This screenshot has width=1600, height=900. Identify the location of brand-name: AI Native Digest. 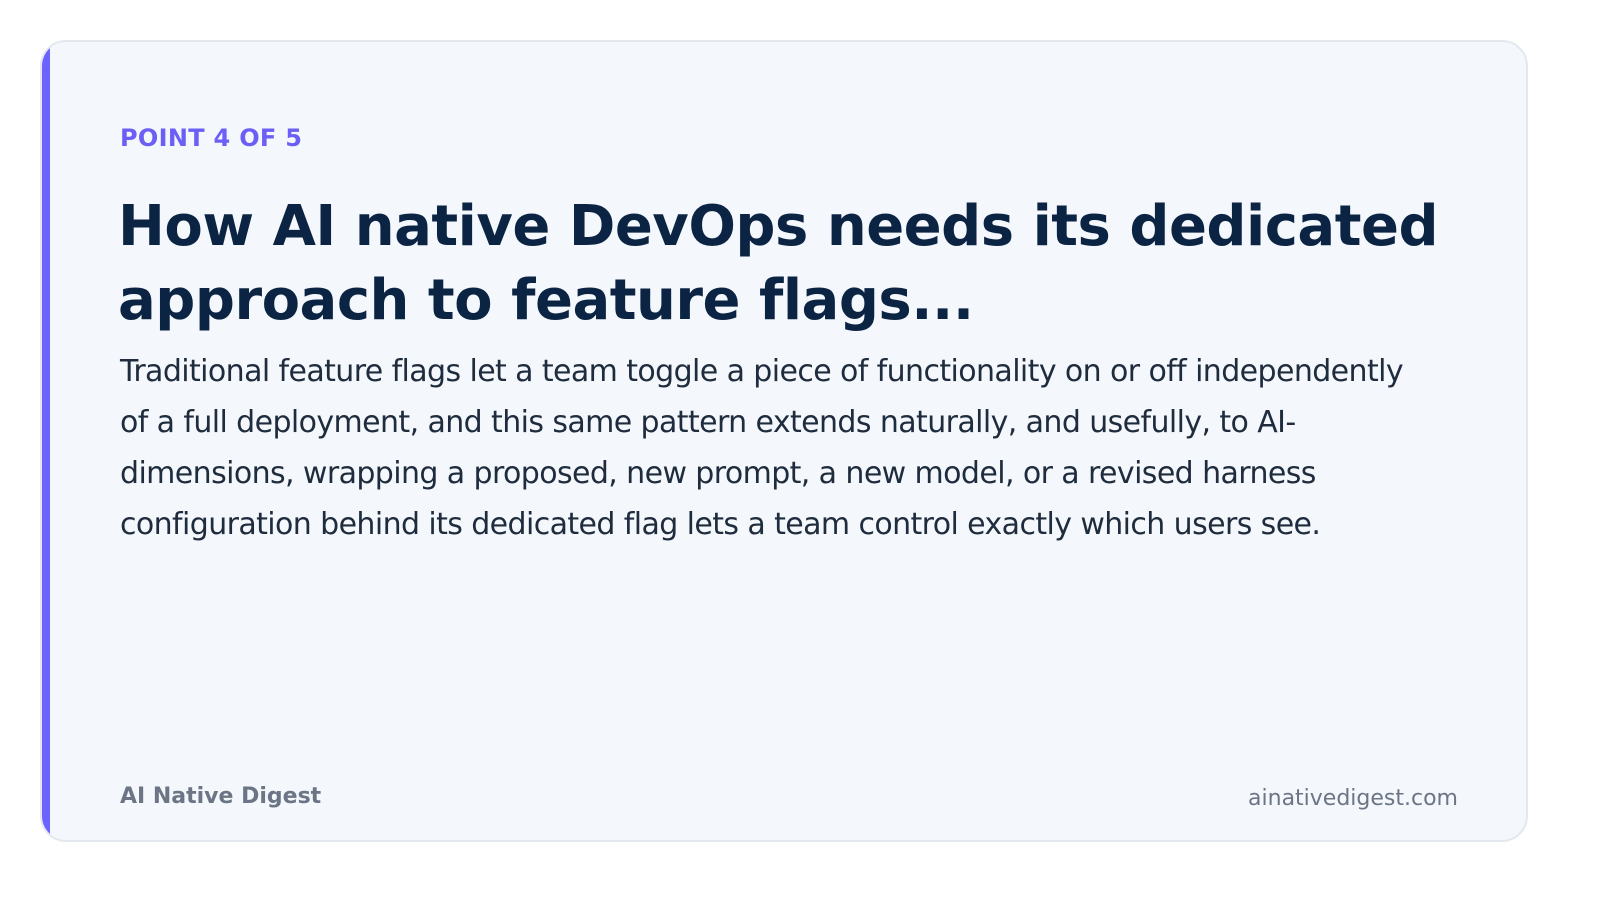
(221, 796).